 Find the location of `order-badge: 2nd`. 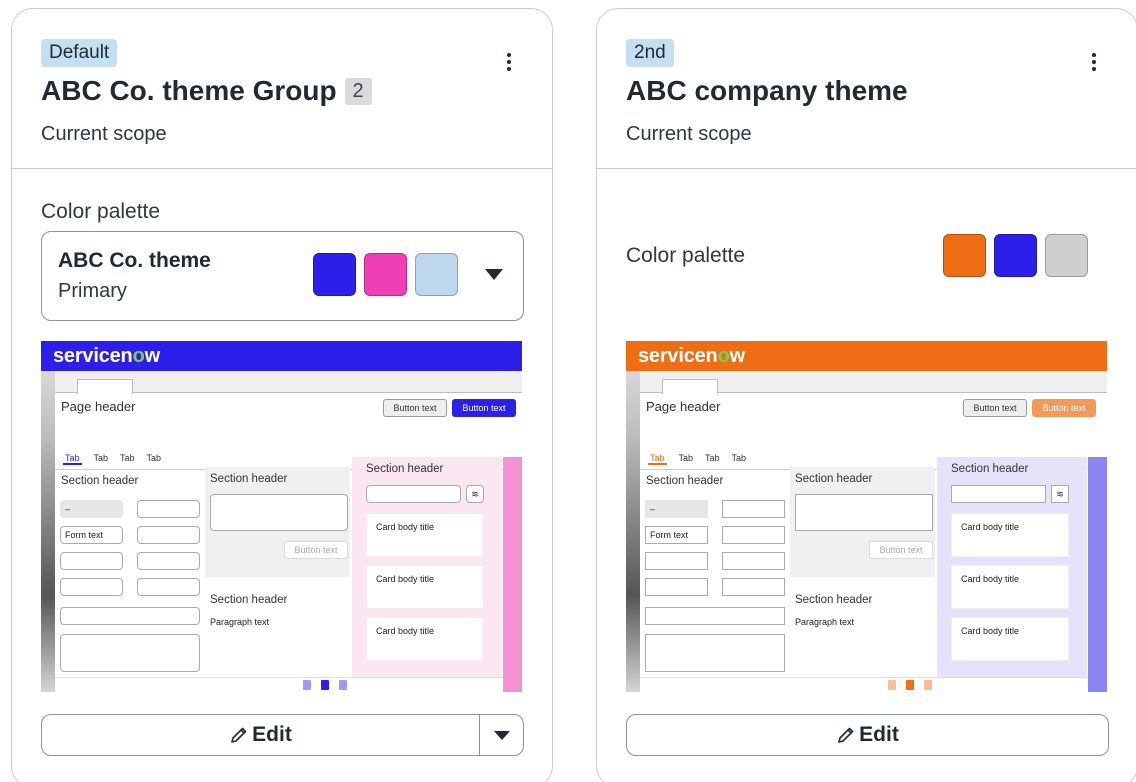

order-badge: 2nd is located at coordinates (650, 53).